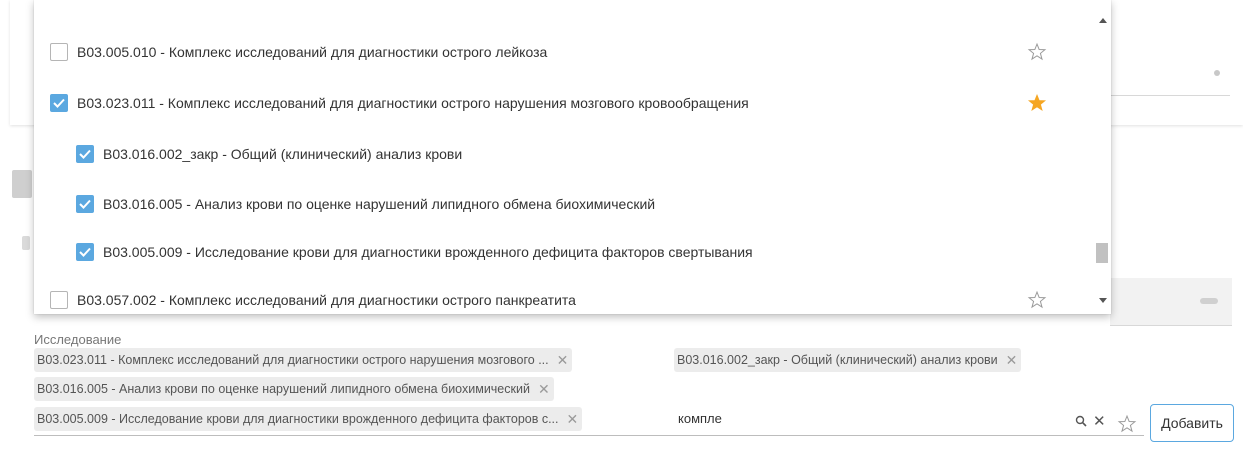 This screenshot has width=1243, height=450. I want to click on search-input: компле, so click(700, 418).